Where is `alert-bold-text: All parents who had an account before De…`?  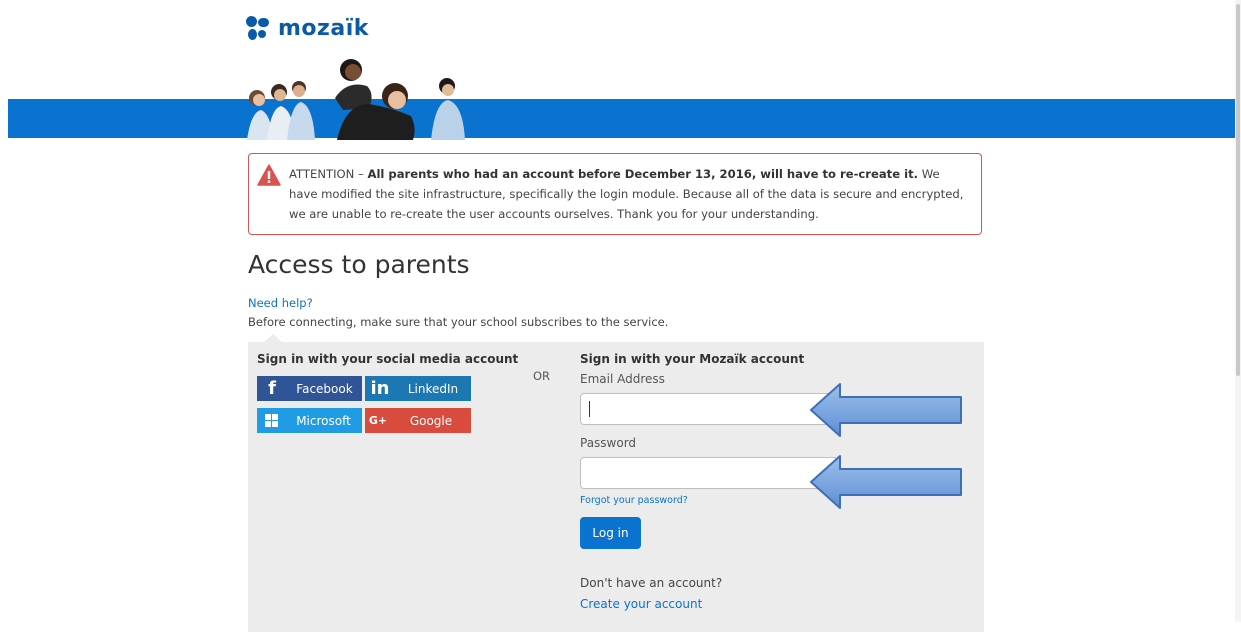
alert-bold-text: All parents who had an account before De… is located at coordinates (643, 174).